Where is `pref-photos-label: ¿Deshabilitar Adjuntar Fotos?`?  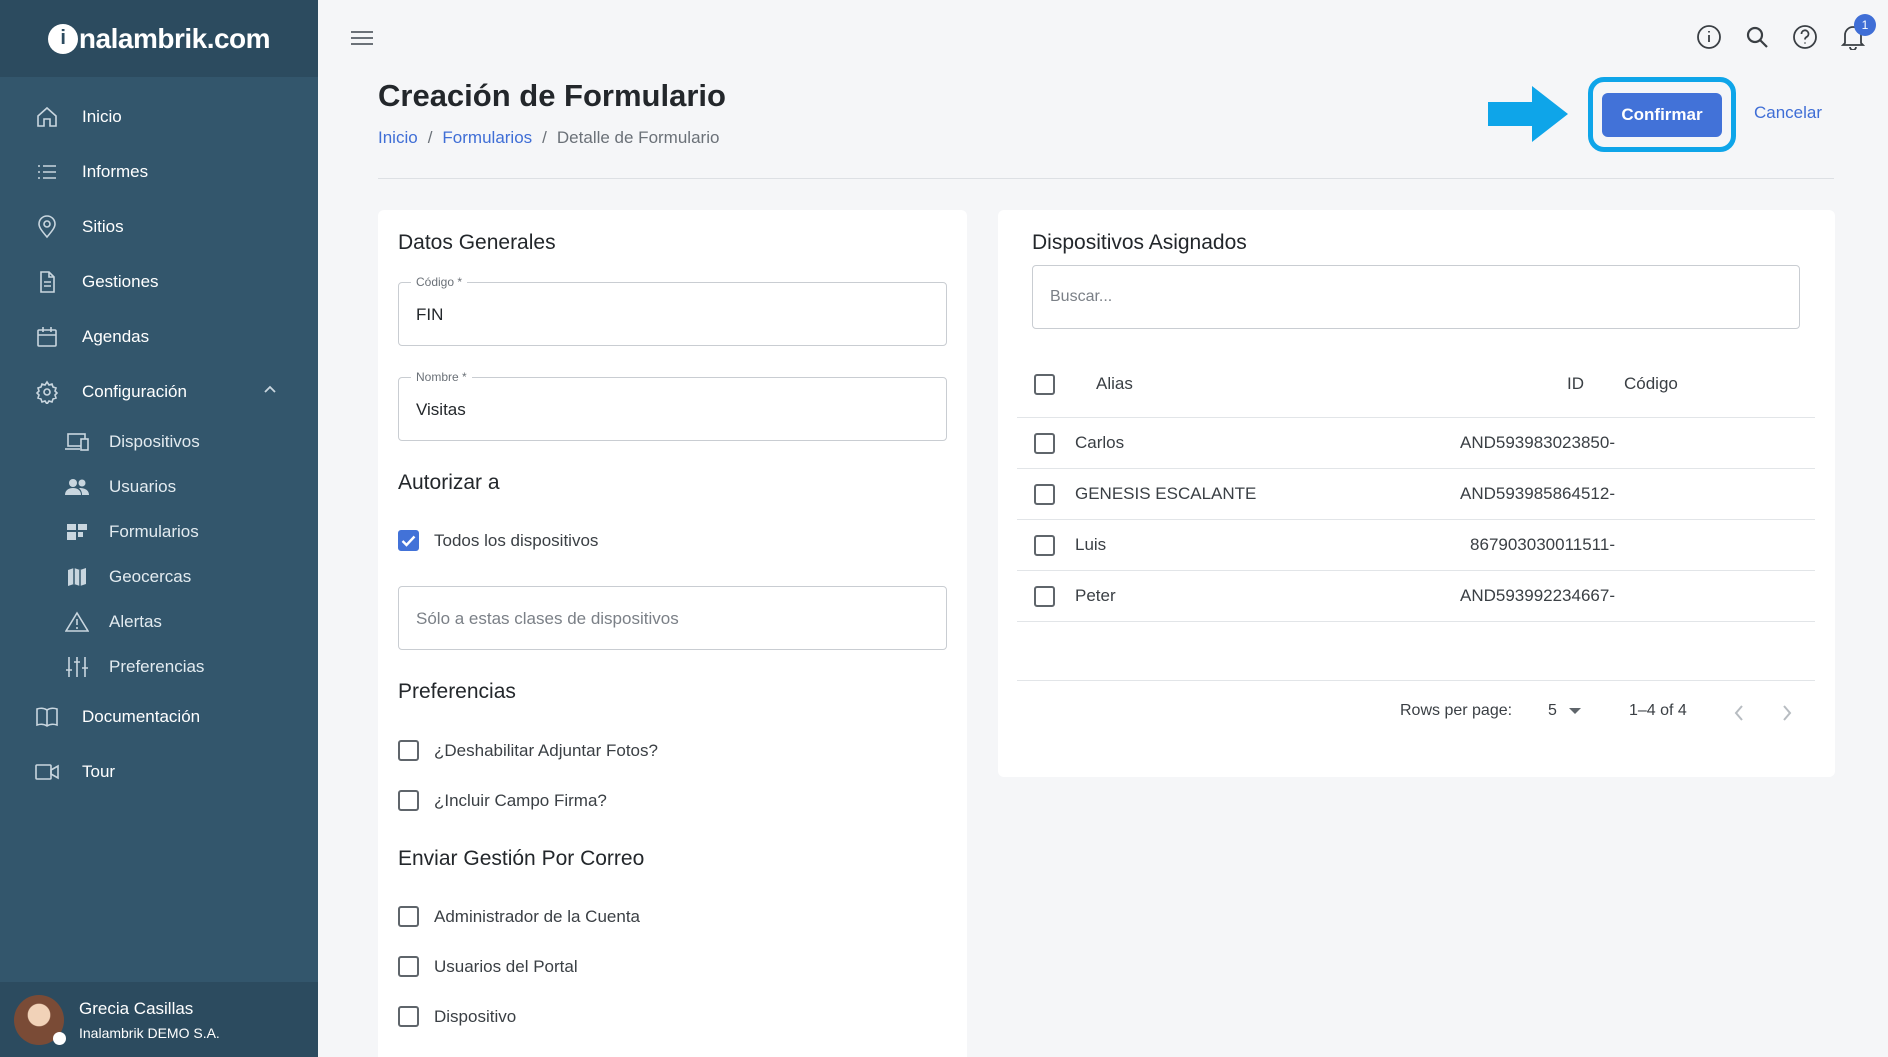 pref-photos-label: ¿Deshabilitar Adjuntar Fotos? is located at coordinates (546, 750).